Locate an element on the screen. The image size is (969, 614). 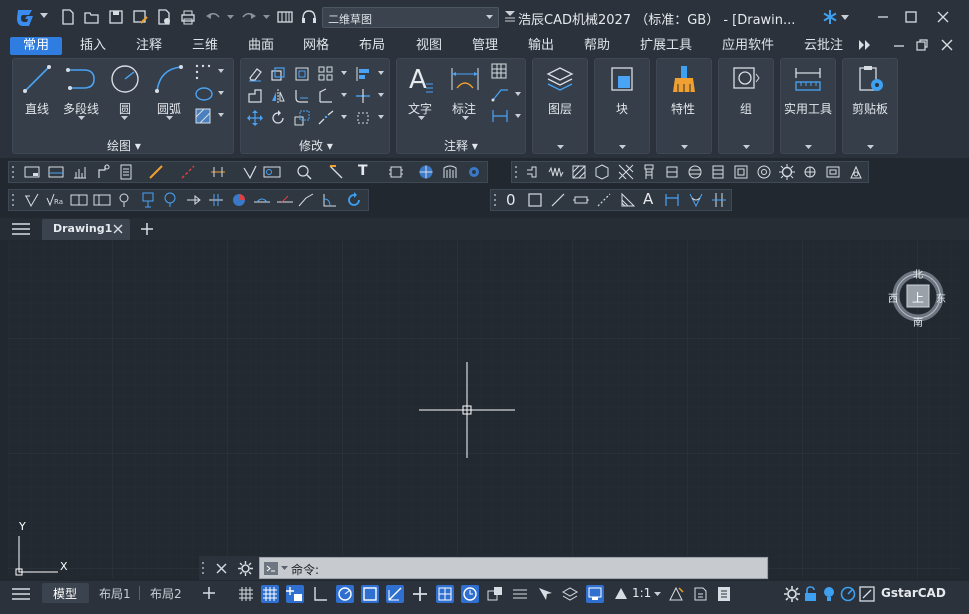
spring-icon is located at coordinates (556, 172).